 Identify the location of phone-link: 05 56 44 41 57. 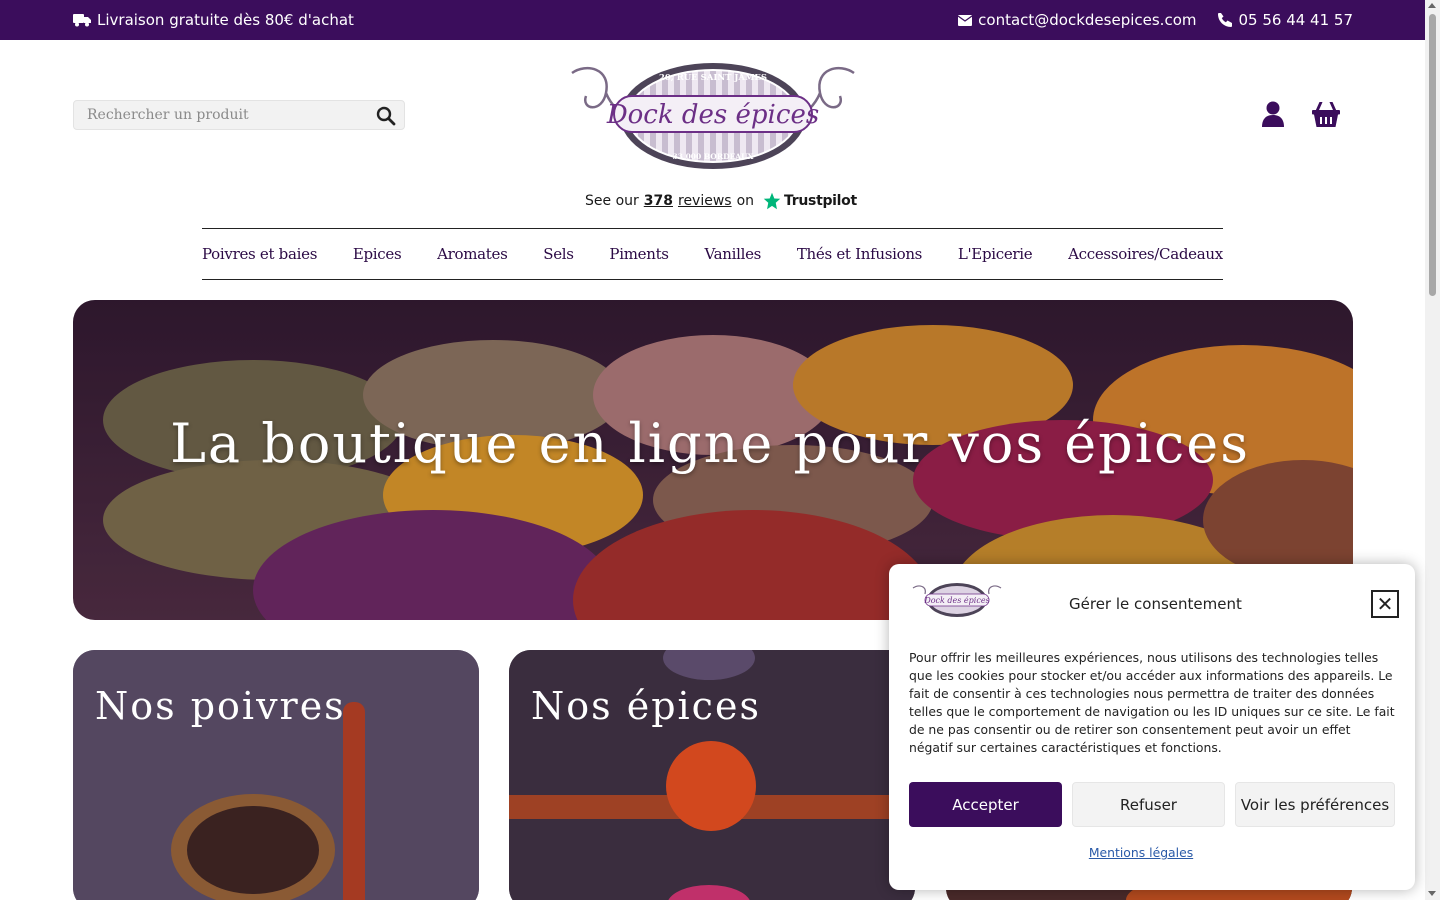
(1285, 20).